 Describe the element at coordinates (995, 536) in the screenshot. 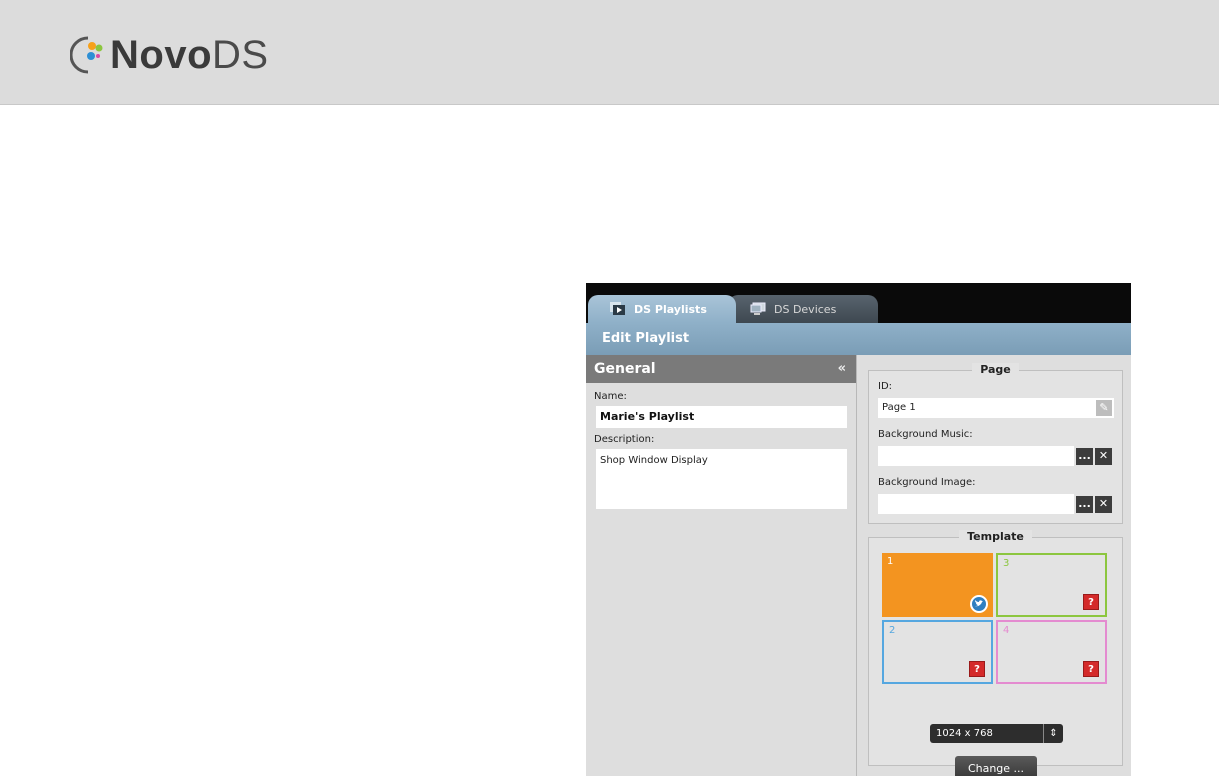

I see `template-group-title: Template` at that location.